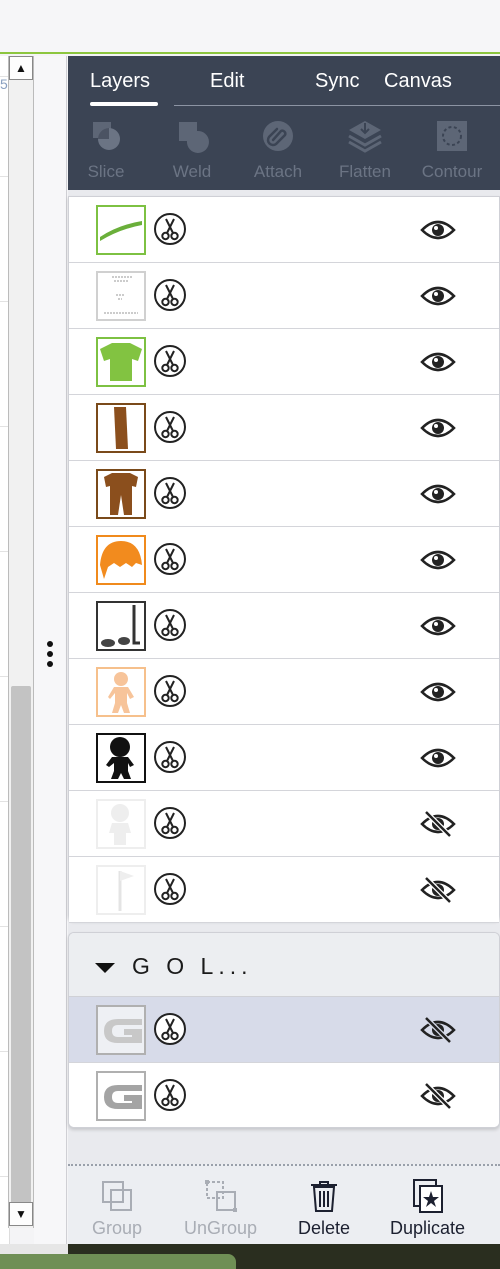 The width and height of the screenshot is (500, 1269). Describe the element at coordinates (365, 171) in the screenshot. I see `flatten-label: Flatten` at that location.